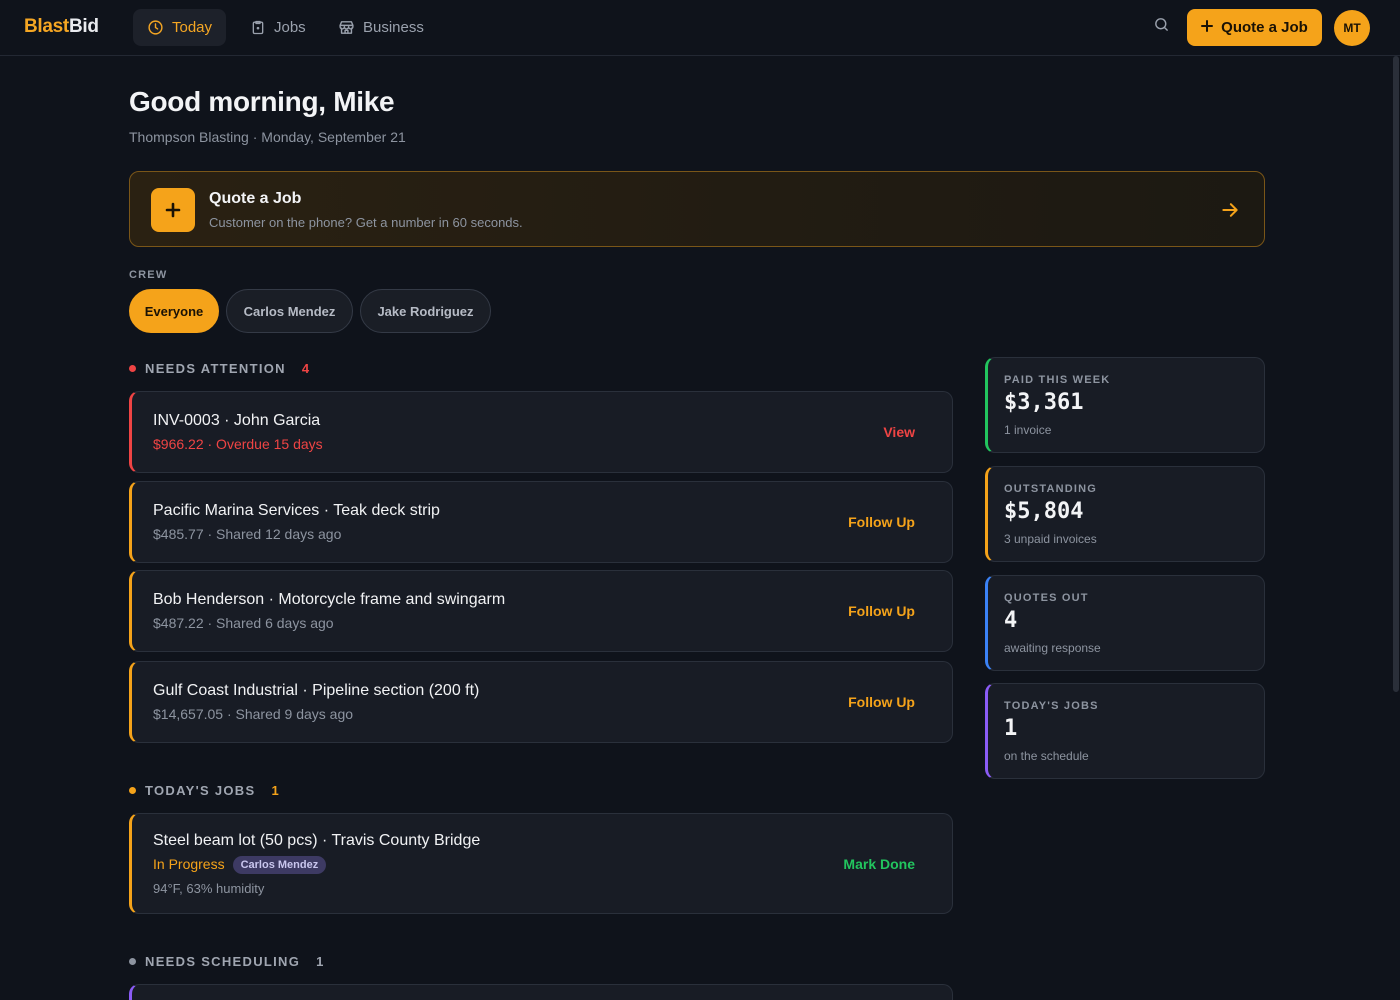 The height and width of the screenshot is (1000, 1400). Describe the element at coordinates (1051, 706) in the screenshot. I see `stat-label: TODAY'S JOBS` at that location.